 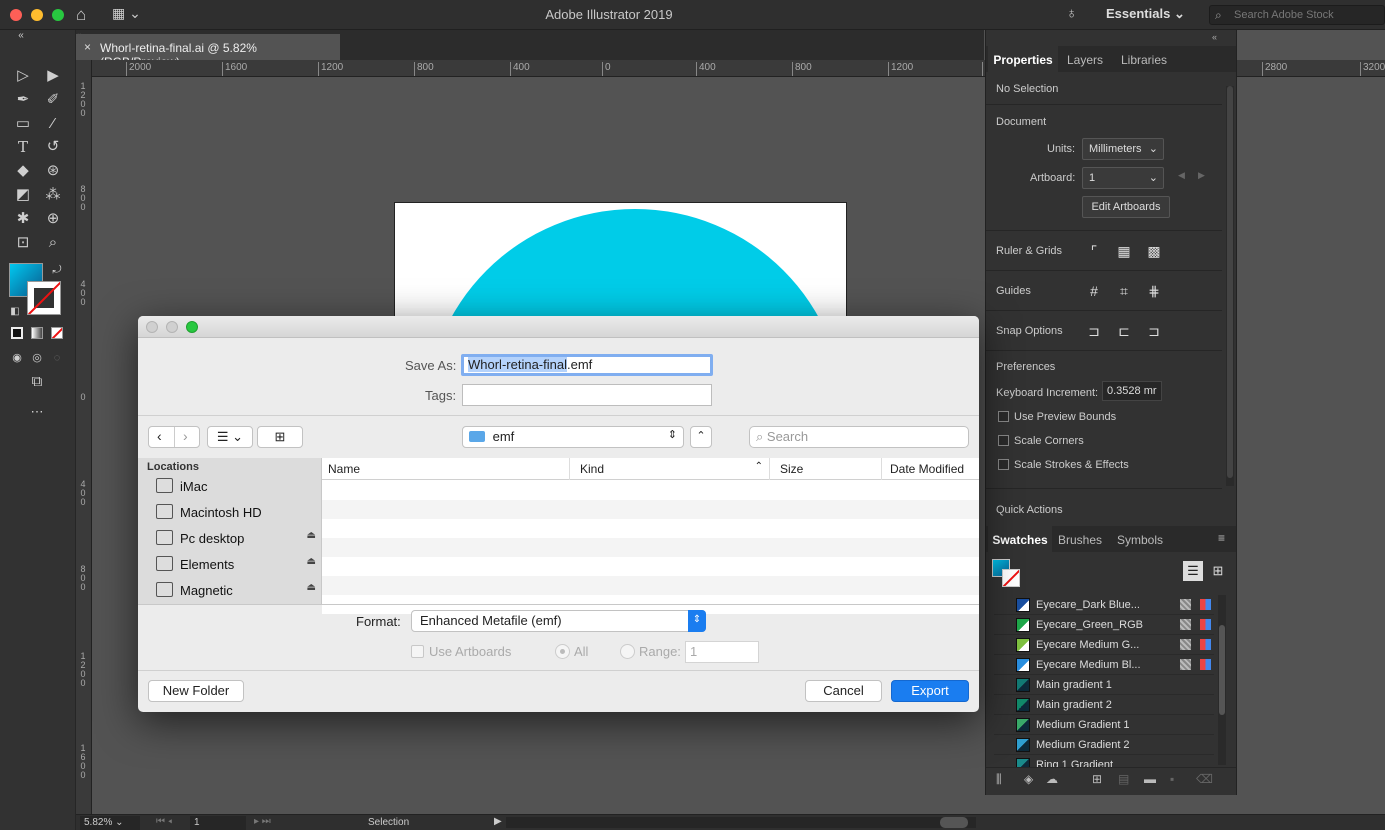 I want to click on keyboard-increment-input: 0.3528 mr, so click(x=1132, y=391).